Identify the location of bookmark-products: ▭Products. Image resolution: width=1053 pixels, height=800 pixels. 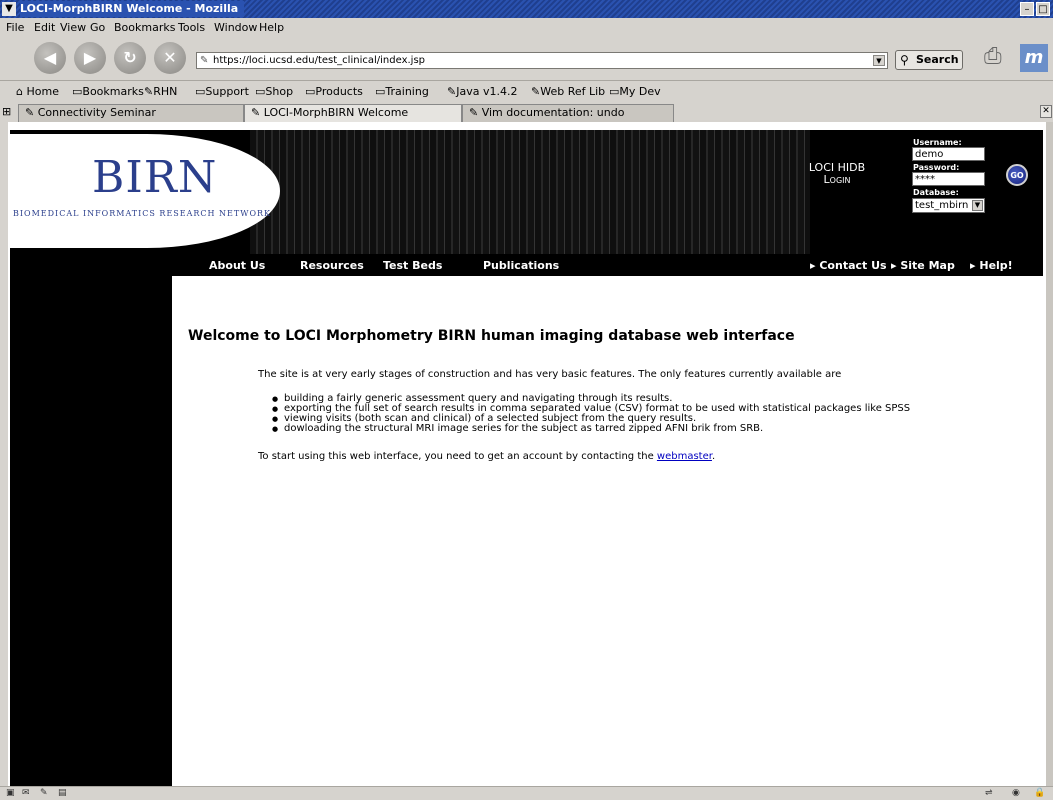
(334, 91).